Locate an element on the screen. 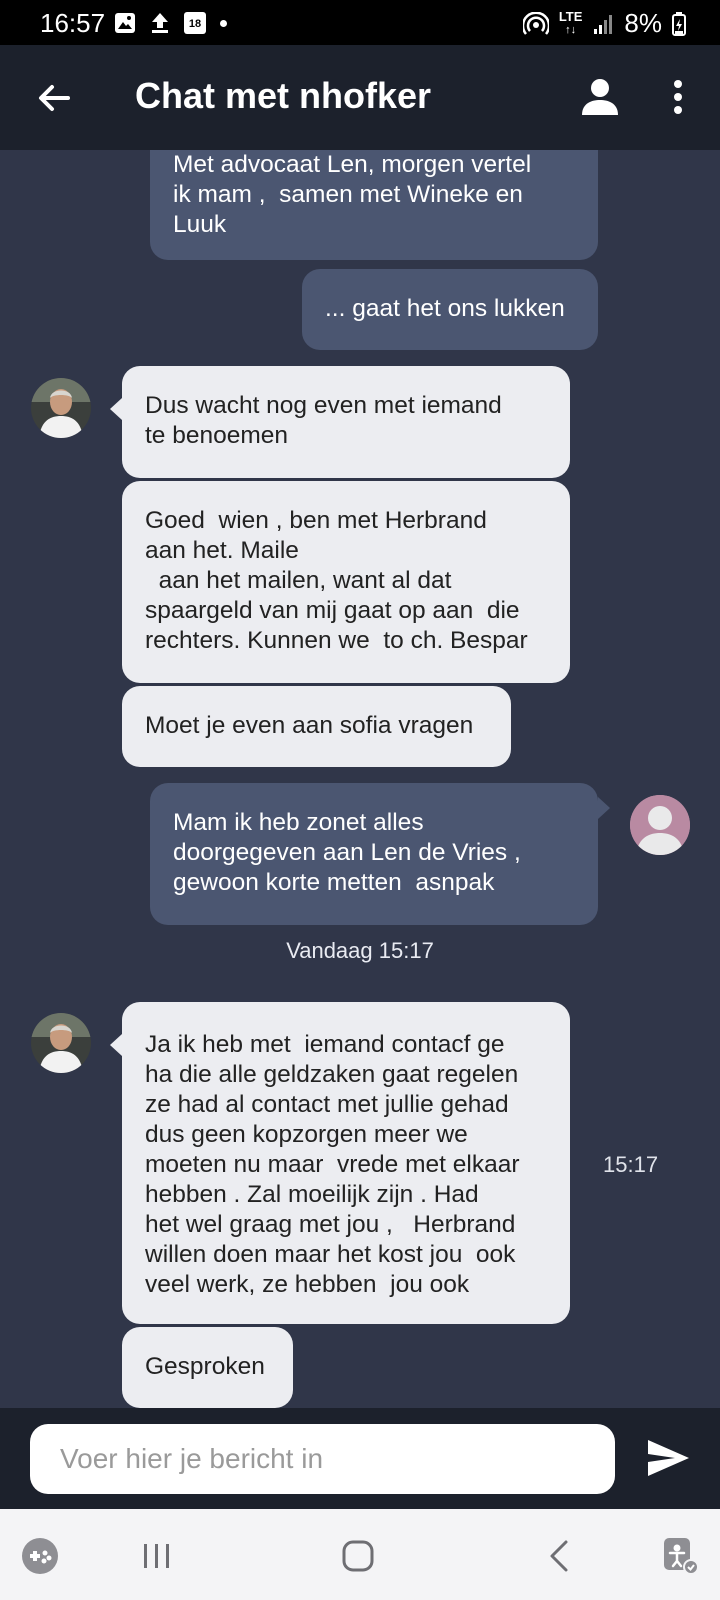  person-icon is located at coordinates (600, 97).